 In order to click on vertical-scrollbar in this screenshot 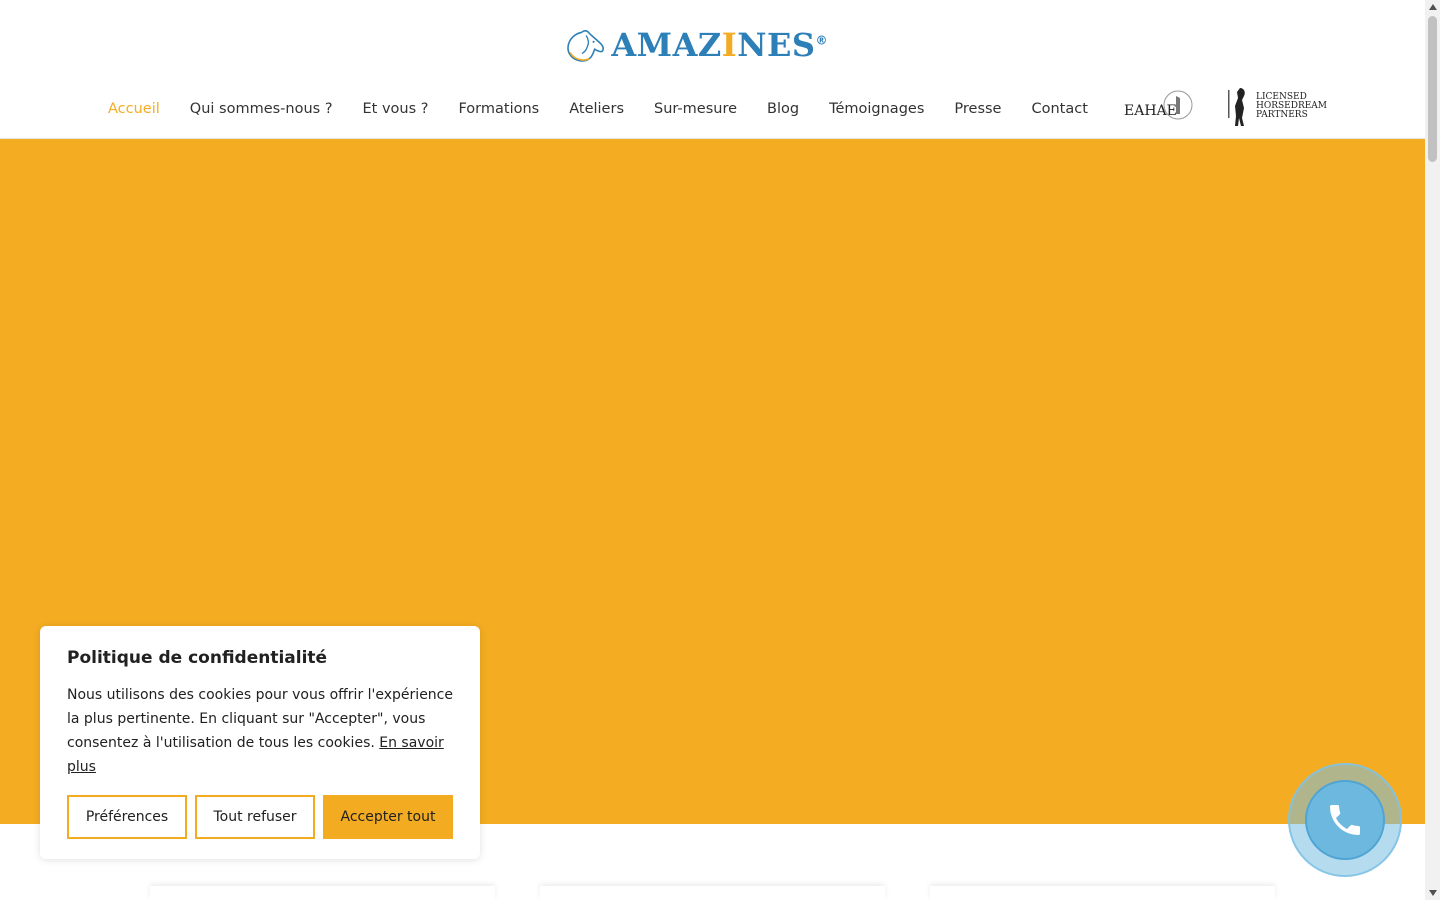, I will do `click(1432, 450)`.